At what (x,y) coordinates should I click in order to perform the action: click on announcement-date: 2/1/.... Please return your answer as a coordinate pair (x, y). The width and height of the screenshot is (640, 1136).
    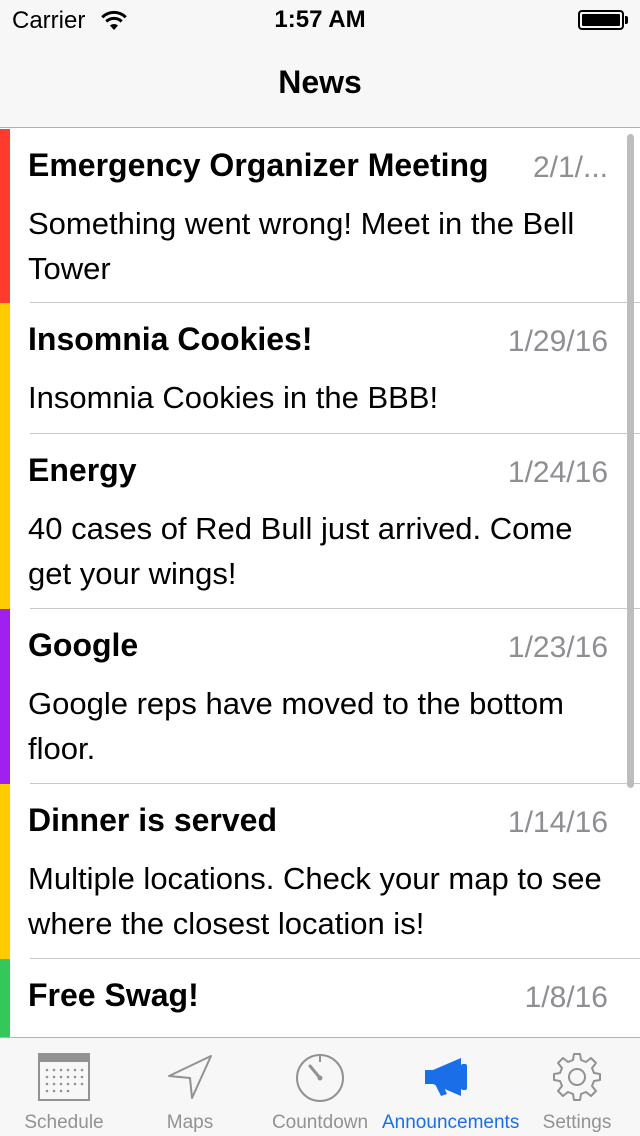
    Looking at the image, I should click on (570, 167).